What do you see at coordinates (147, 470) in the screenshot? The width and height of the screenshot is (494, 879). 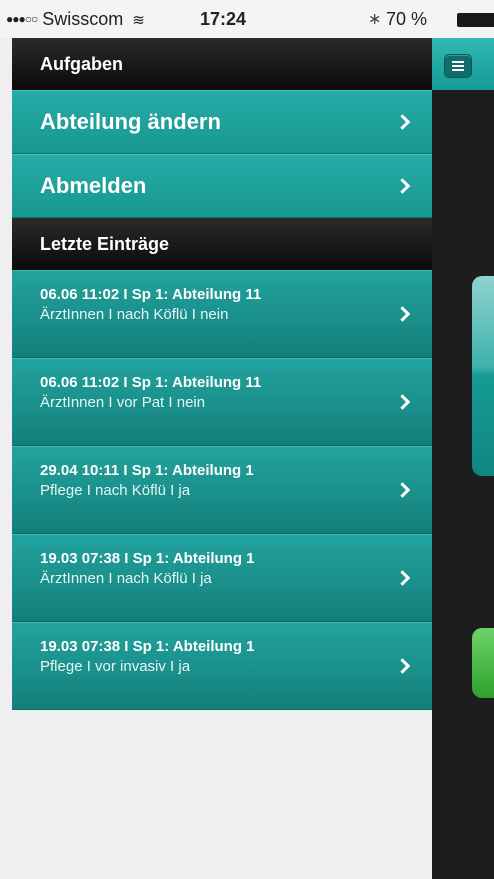 I see `entry-title: 29.04 10:11 I Sp 1: Abteilung 1` at bounding box center [147, 470].